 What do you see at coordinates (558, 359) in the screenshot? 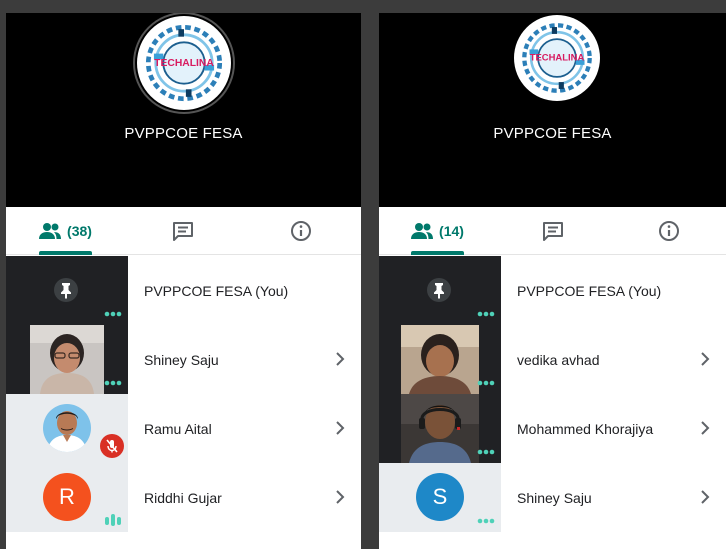
I see `participant-name: vedika avhad` at bounding box center [558, 359].